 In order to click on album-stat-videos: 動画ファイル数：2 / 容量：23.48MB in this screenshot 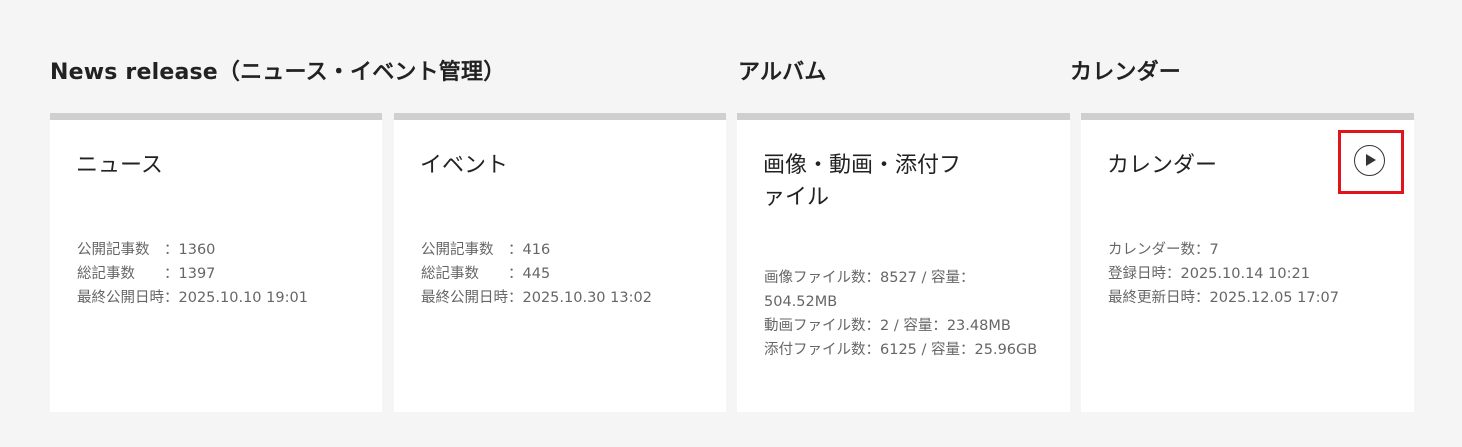, I will do `click(887, 326)`.